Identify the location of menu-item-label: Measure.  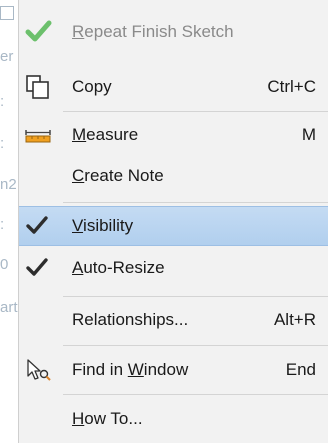
(105, 134).